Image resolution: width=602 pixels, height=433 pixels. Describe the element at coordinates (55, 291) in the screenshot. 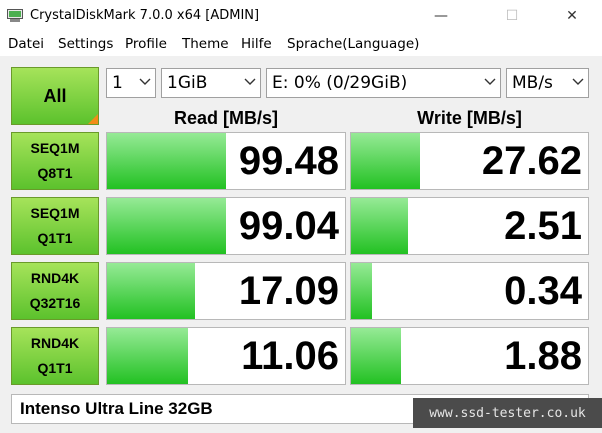

I see `test-button-rnd4k-q32t16: RND4K Q32T16` at that location.